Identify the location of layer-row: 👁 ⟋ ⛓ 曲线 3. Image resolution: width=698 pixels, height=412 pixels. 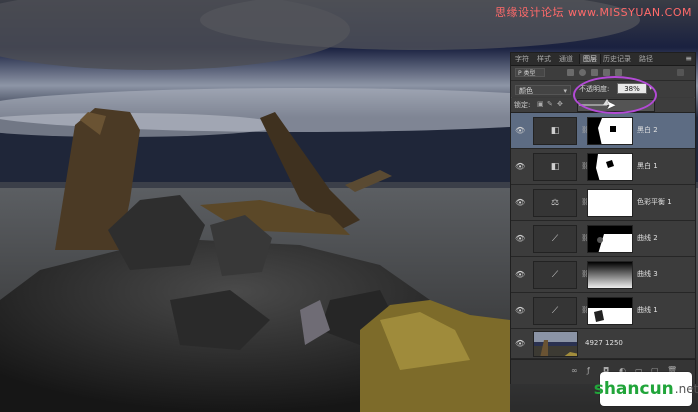
(603, 275).